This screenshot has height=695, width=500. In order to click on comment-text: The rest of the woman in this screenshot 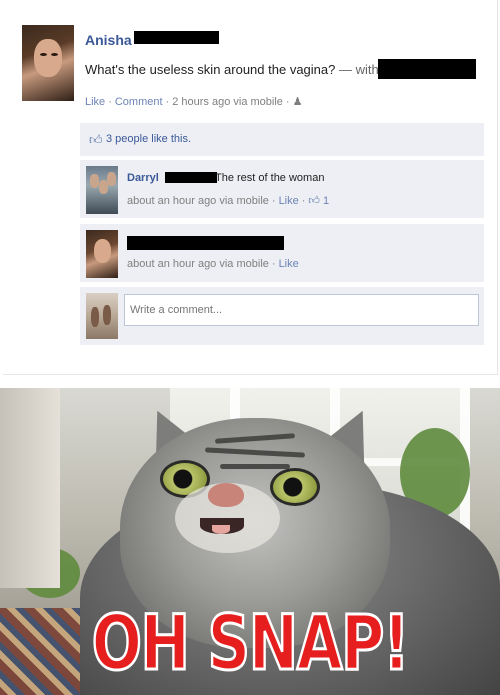, I will do `click(270, 178)`.